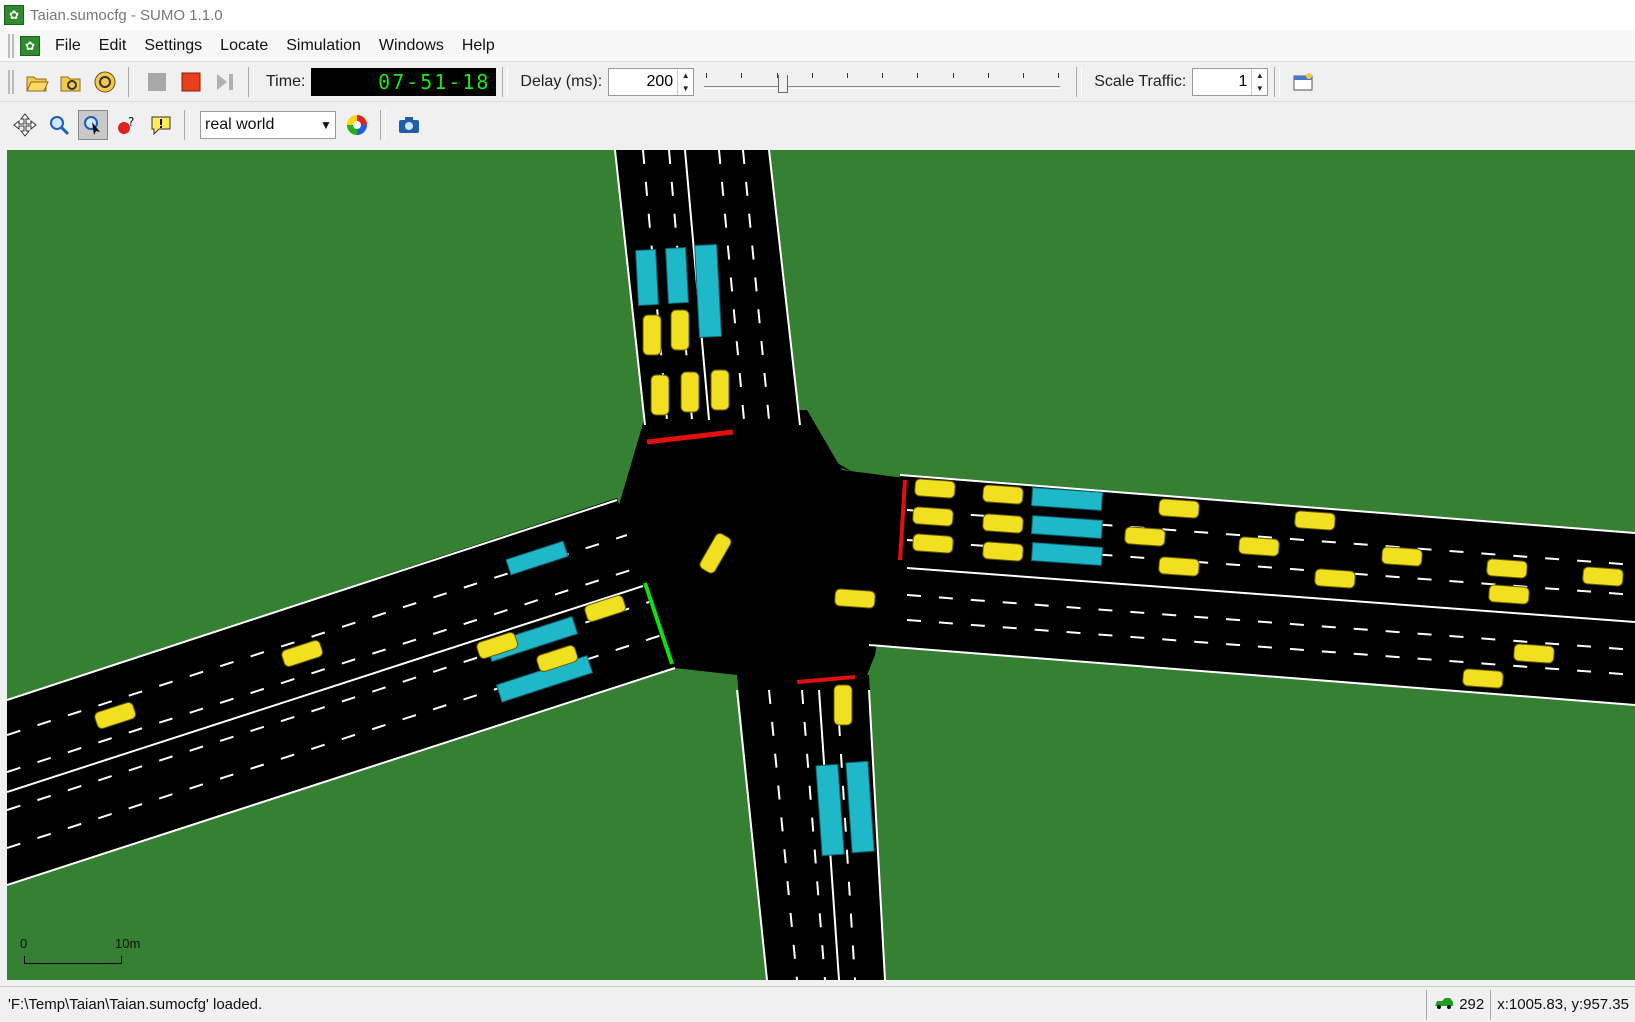 The width and height of the screenshot is (1635, 1022). I want to click on menu-edit: Edit, so click(113, 46).